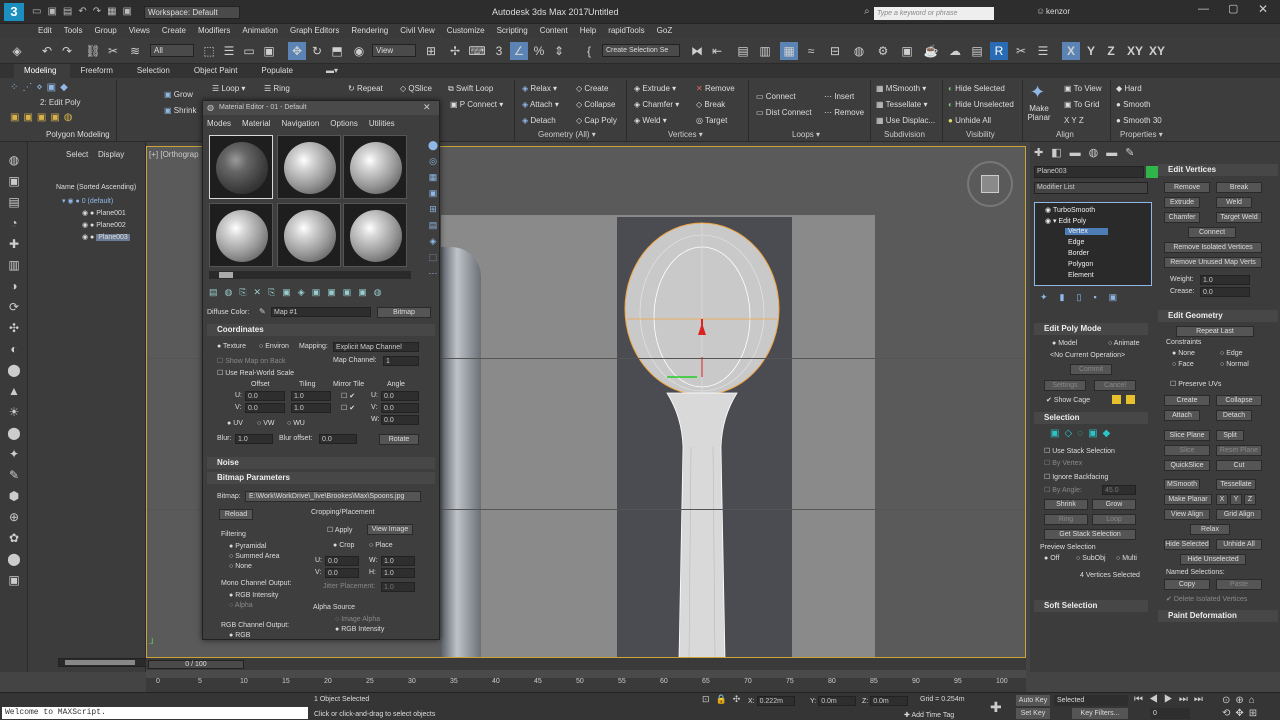 The height and width of the screenshot is (720, 1280). What do you see at coordinates (321, 108) in the screenshot?
I see `mat-title-bar: ◍ Material Editor - 01 - Default ✕` at bounding box center [321, 108].